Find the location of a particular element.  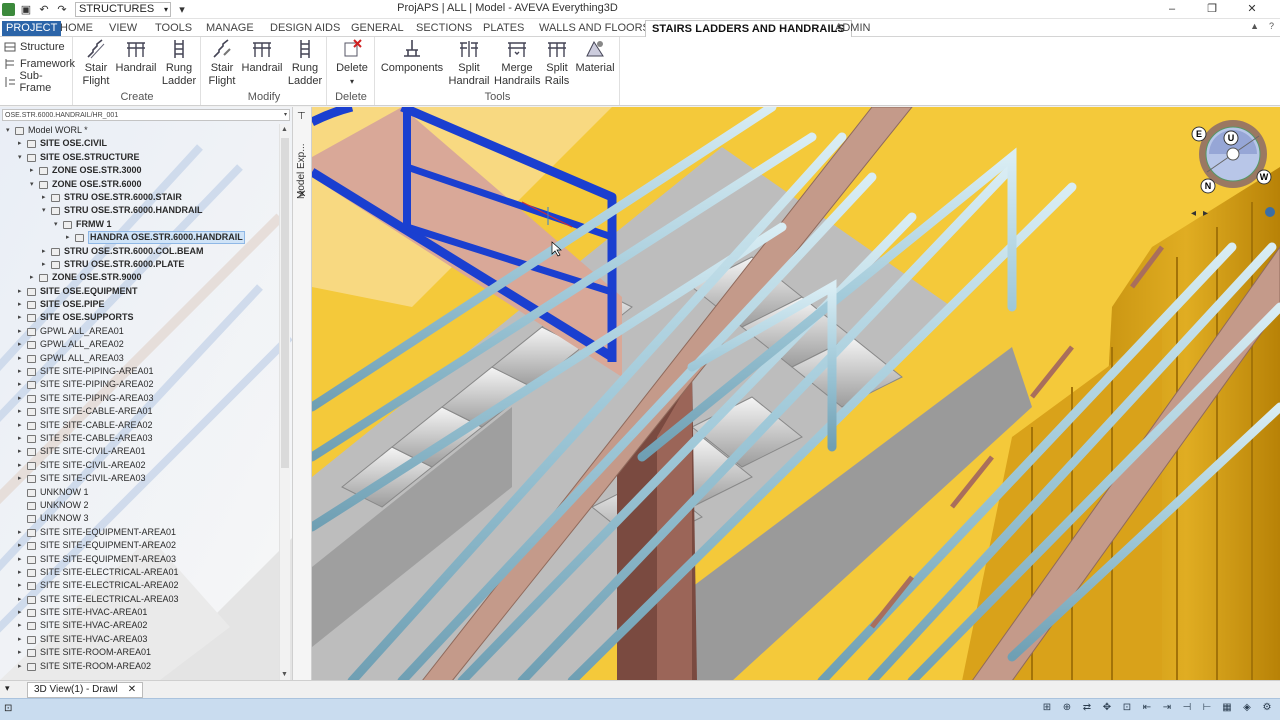

delete-dropdown-icon: ▾ is located at coordinates (352, 81).